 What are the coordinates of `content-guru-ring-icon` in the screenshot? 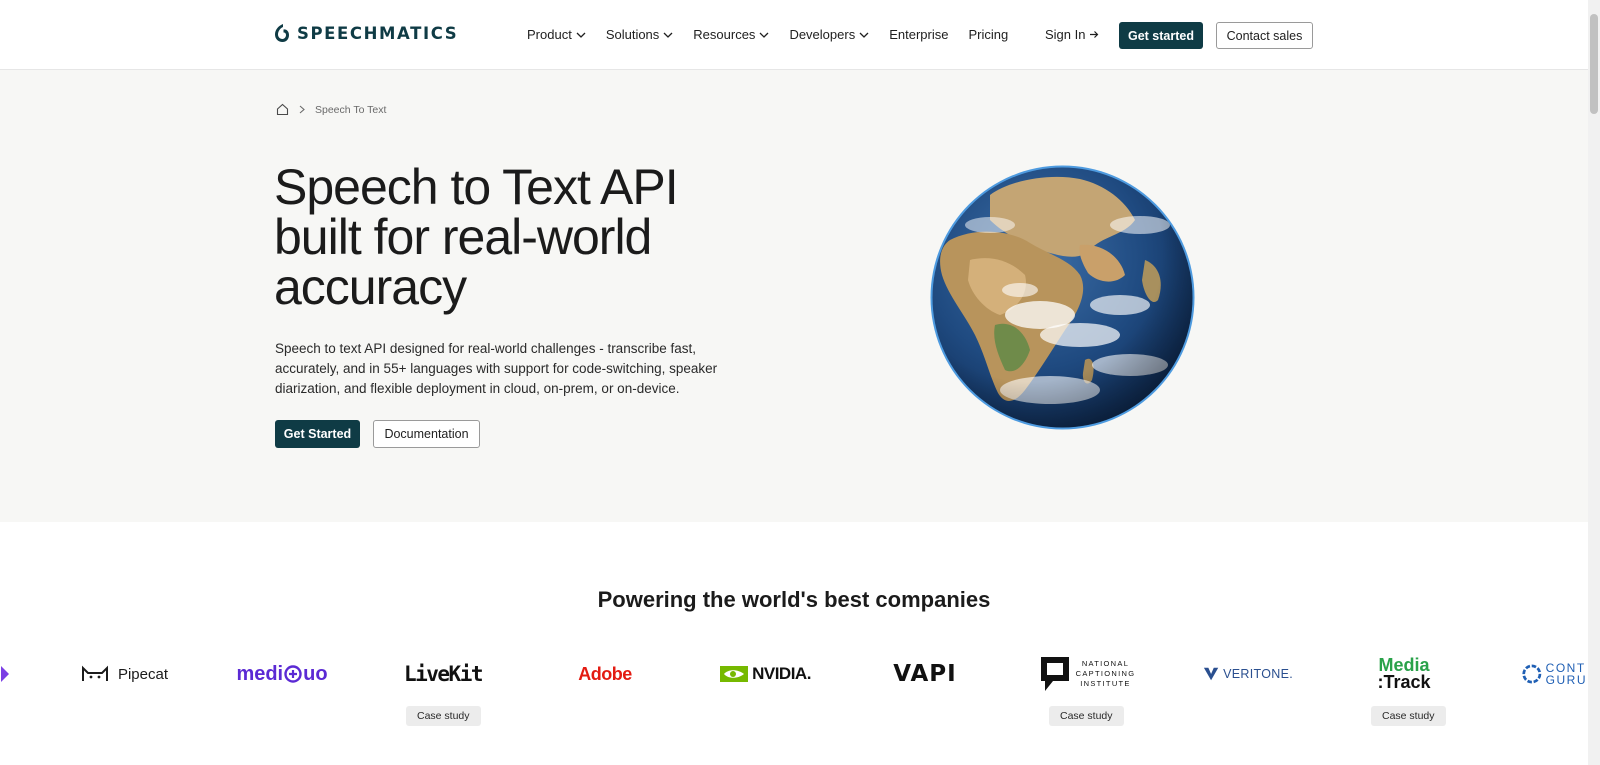 It's located at (1532, 674).